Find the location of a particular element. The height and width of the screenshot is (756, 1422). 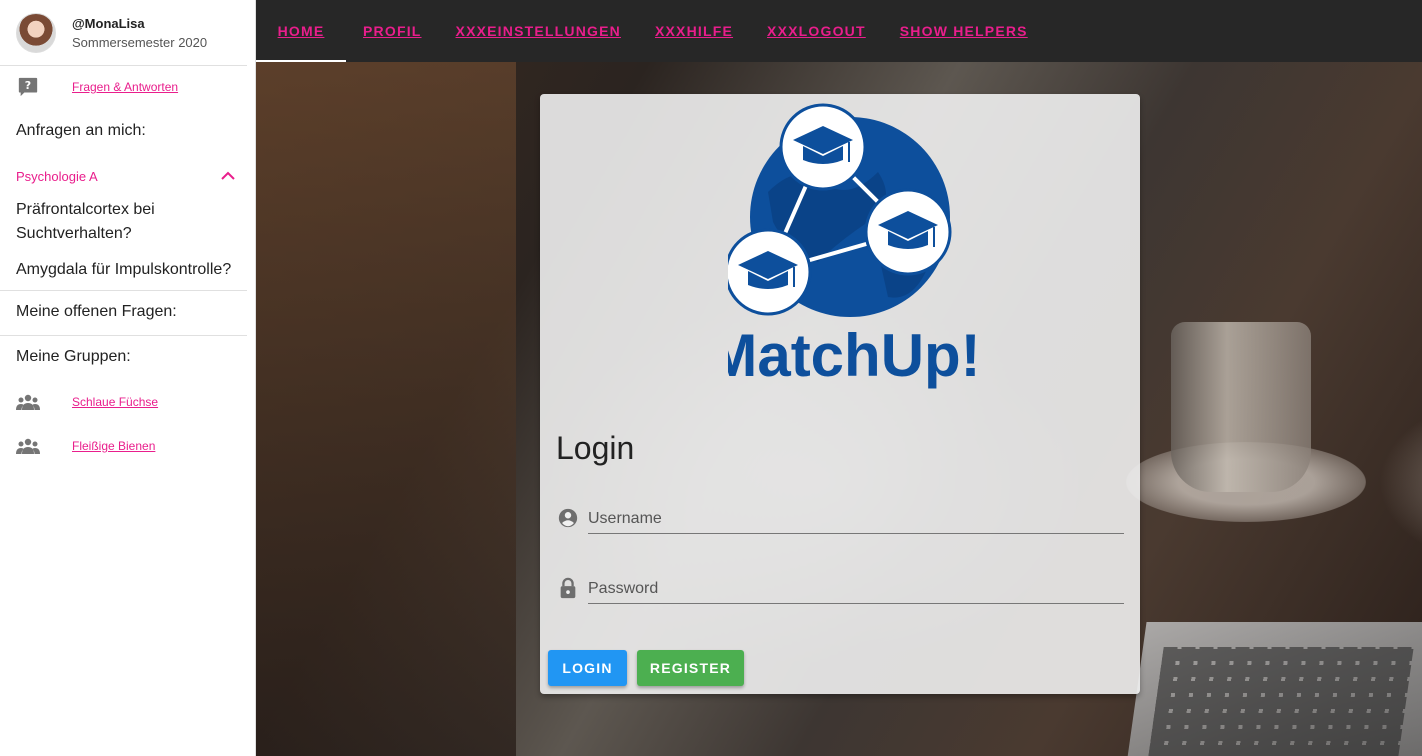

request-question: Amygdala für Impulskontrolle? is located at coordinates (127, 270).